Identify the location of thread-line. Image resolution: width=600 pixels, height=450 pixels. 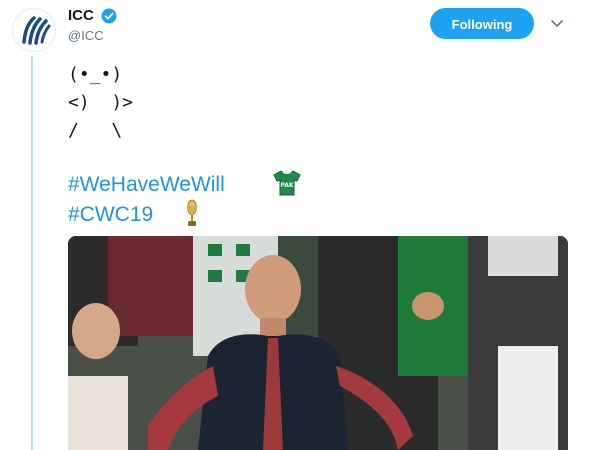
(32, 253).